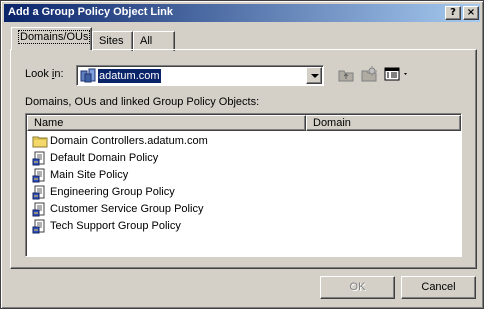  I want to click on window-title: Add a Group Policy Object Link, so click(91, 12).